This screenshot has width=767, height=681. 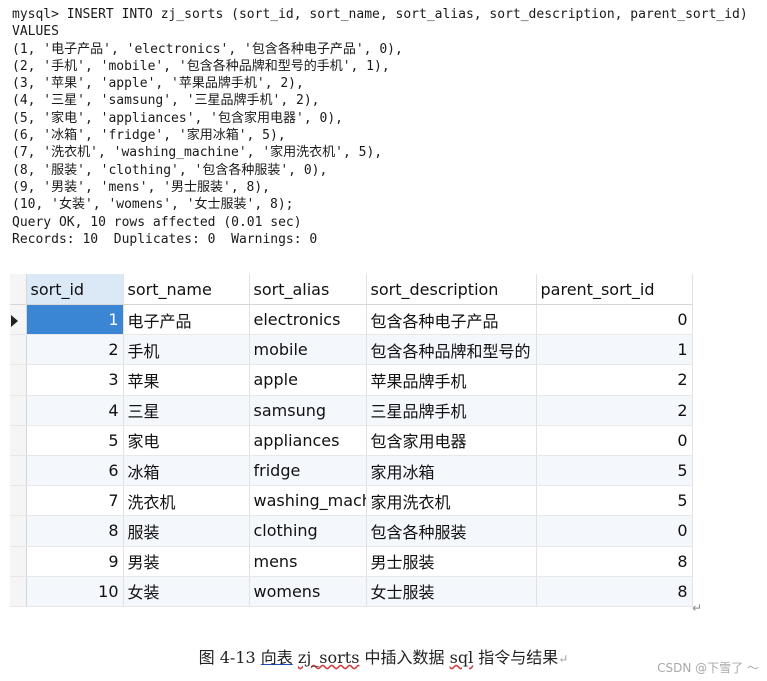 I want to click on table-row: 8 服装 clothing 包含各种服装 0, so click(x=351, y=531).